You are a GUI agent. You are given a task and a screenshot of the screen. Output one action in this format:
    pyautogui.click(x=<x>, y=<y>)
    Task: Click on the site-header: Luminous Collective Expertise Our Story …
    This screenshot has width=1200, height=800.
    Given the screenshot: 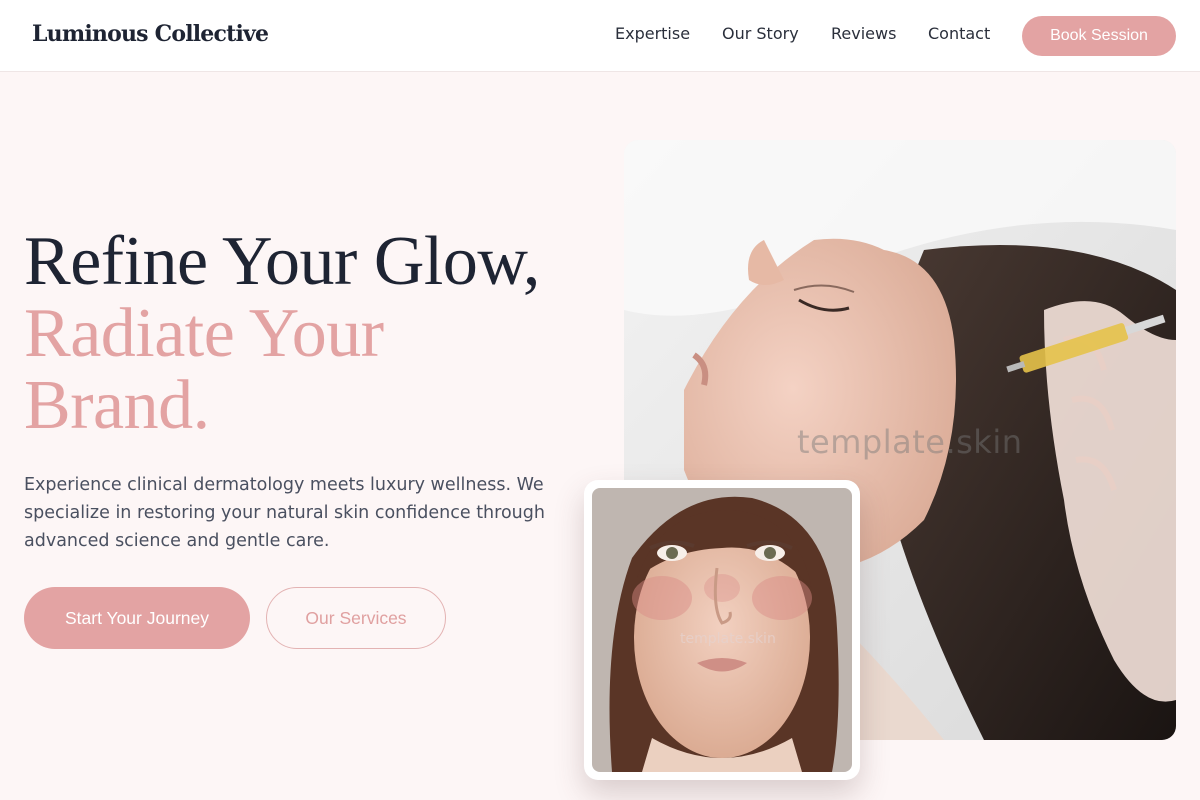 What is the action you would take?
    pyautogui.click(x=600, y=36)
    